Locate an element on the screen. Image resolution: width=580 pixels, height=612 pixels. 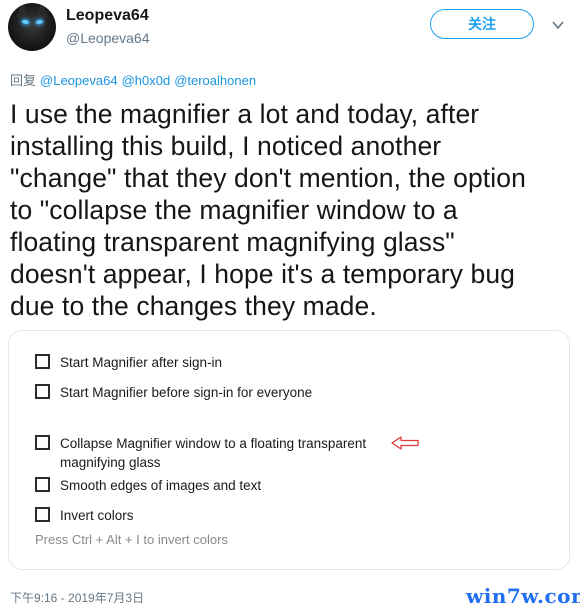
invert-hint: Press Ctrl + Alt + I to invert colors is located at coordinates (131, 539).